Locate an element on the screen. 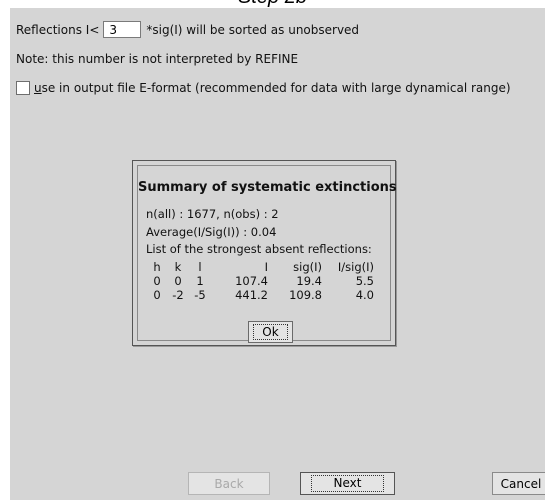  cell-l: 1 is located at coordinates (200, 281).